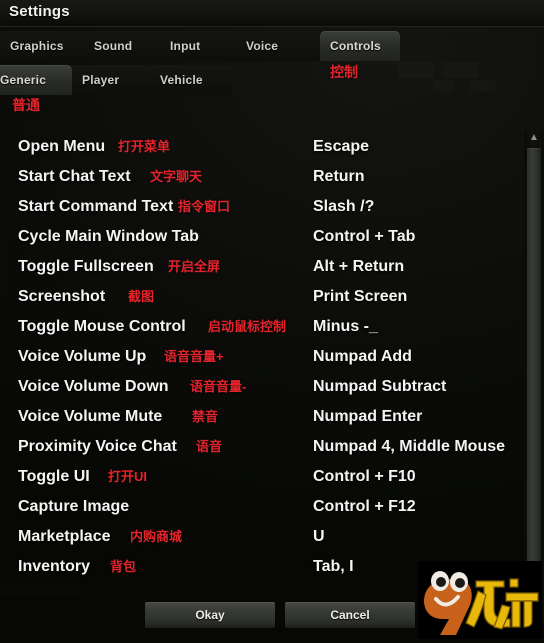 Image resolution: width=544 pixels, height=643 pixels. I want to click on okay-button-label: Okay, so click(210, 615).